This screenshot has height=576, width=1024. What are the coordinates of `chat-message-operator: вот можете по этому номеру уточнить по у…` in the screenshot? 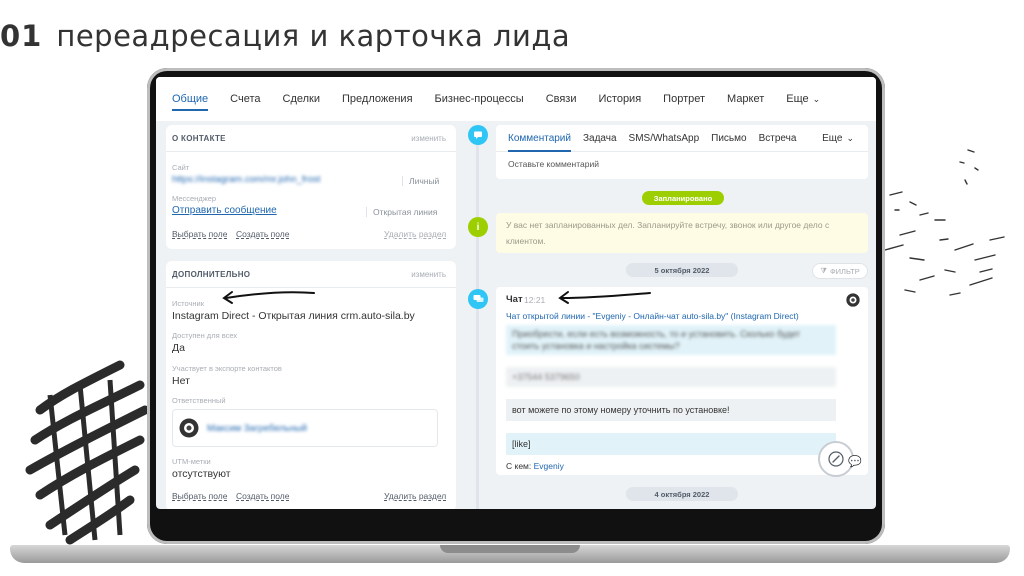 It's located at (671, 410).